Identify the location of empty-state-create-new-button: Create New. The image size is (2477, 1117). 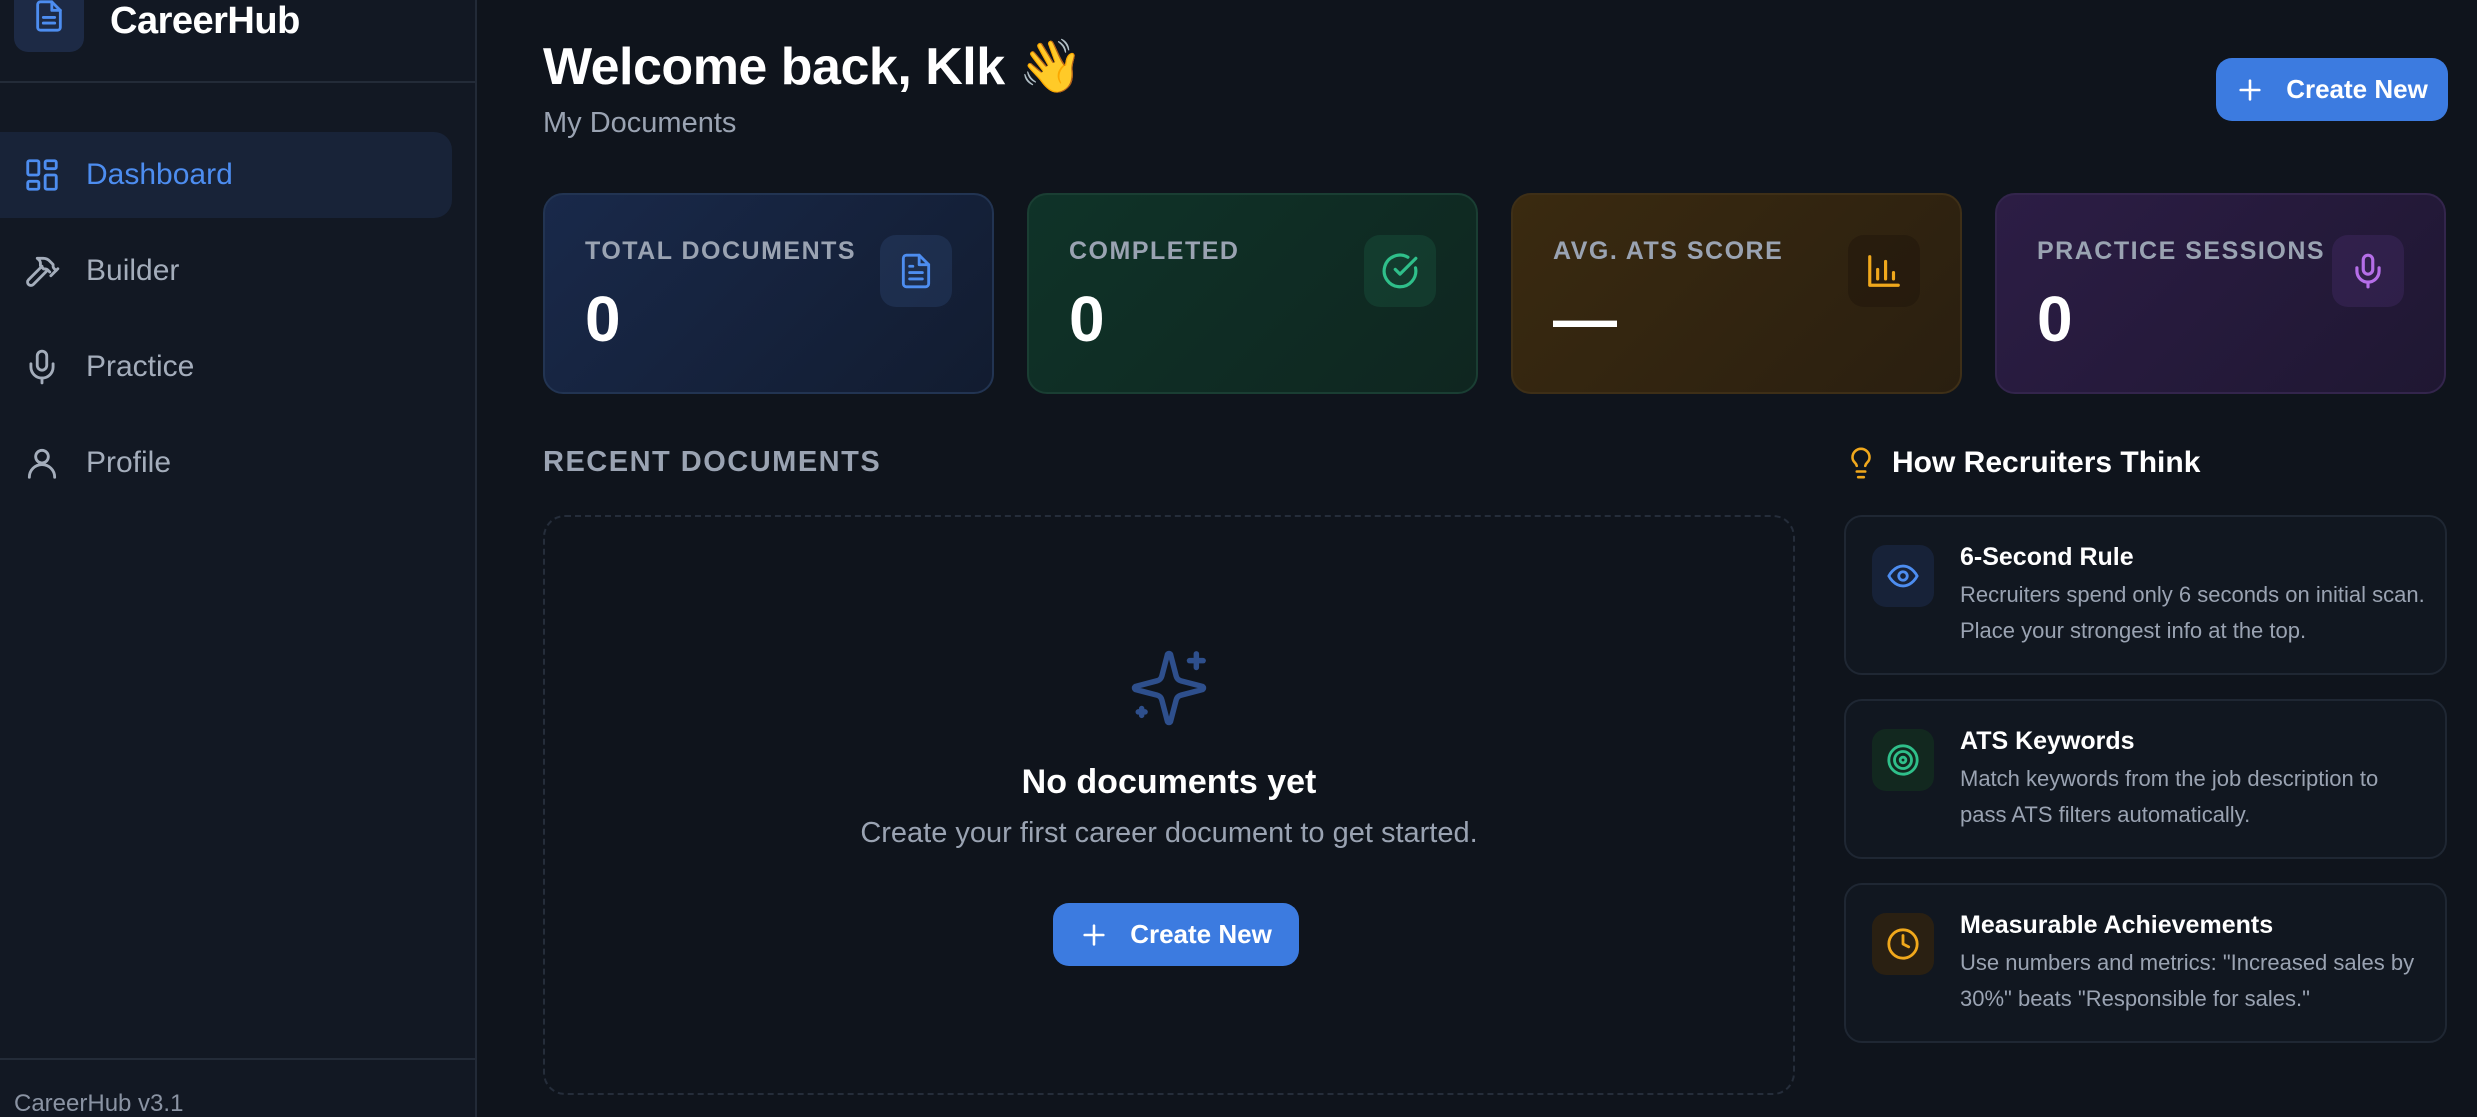
(1176, 934).